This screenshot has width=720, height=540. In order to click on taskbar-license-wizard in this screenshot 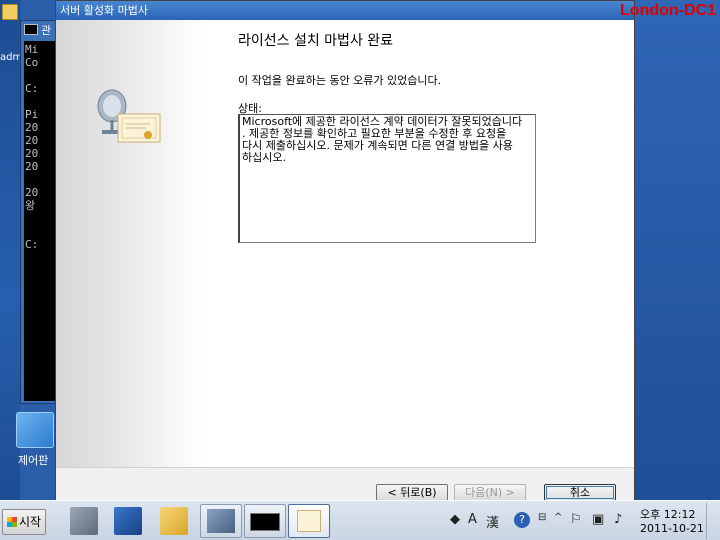, I will do `click(309, 521)`.